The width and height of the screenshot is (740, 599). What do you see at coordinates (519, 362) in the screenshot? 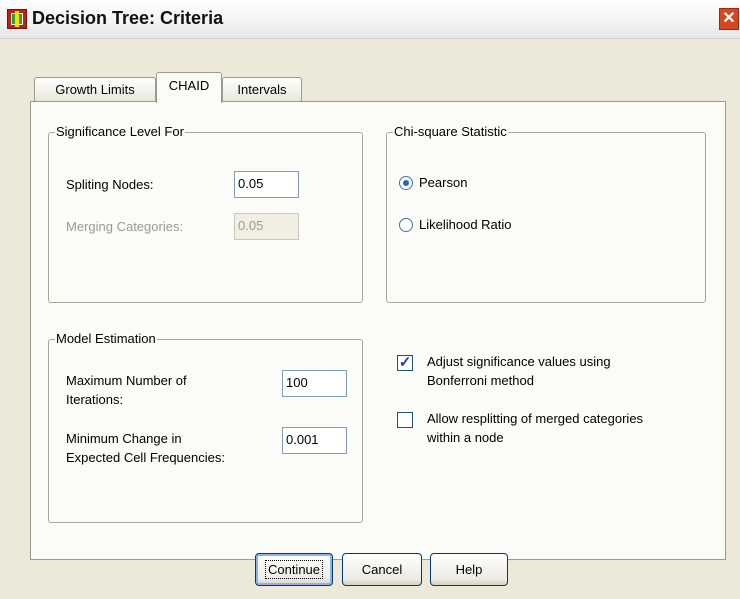
I see `adjust-significance-label-line1: Adjust significance values using` at bounding box center [519, 362].